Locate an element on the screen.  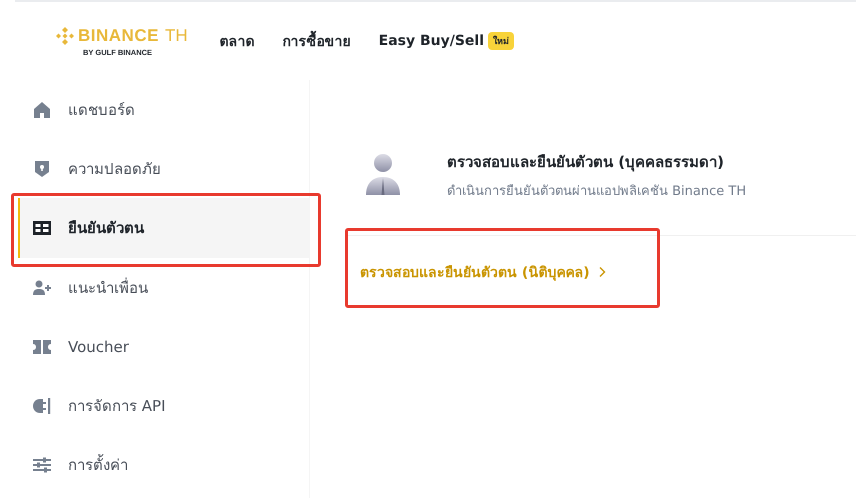
diamond-logo-icon is located at coordinates (65, 36).